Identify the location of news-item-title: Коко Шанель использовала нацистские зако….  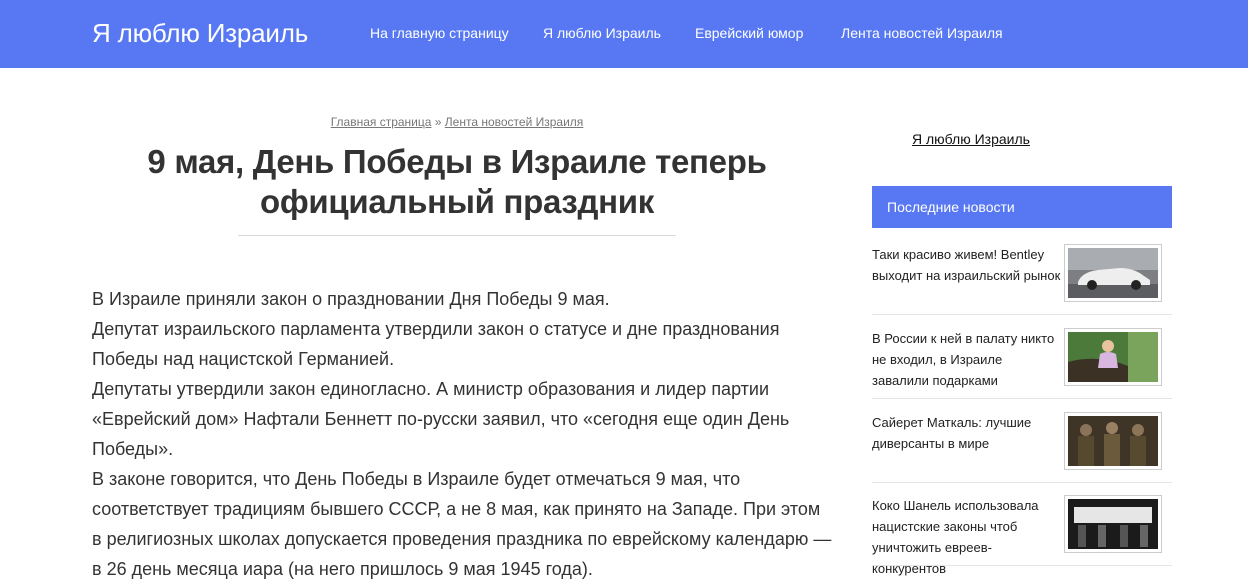
(967, 537).